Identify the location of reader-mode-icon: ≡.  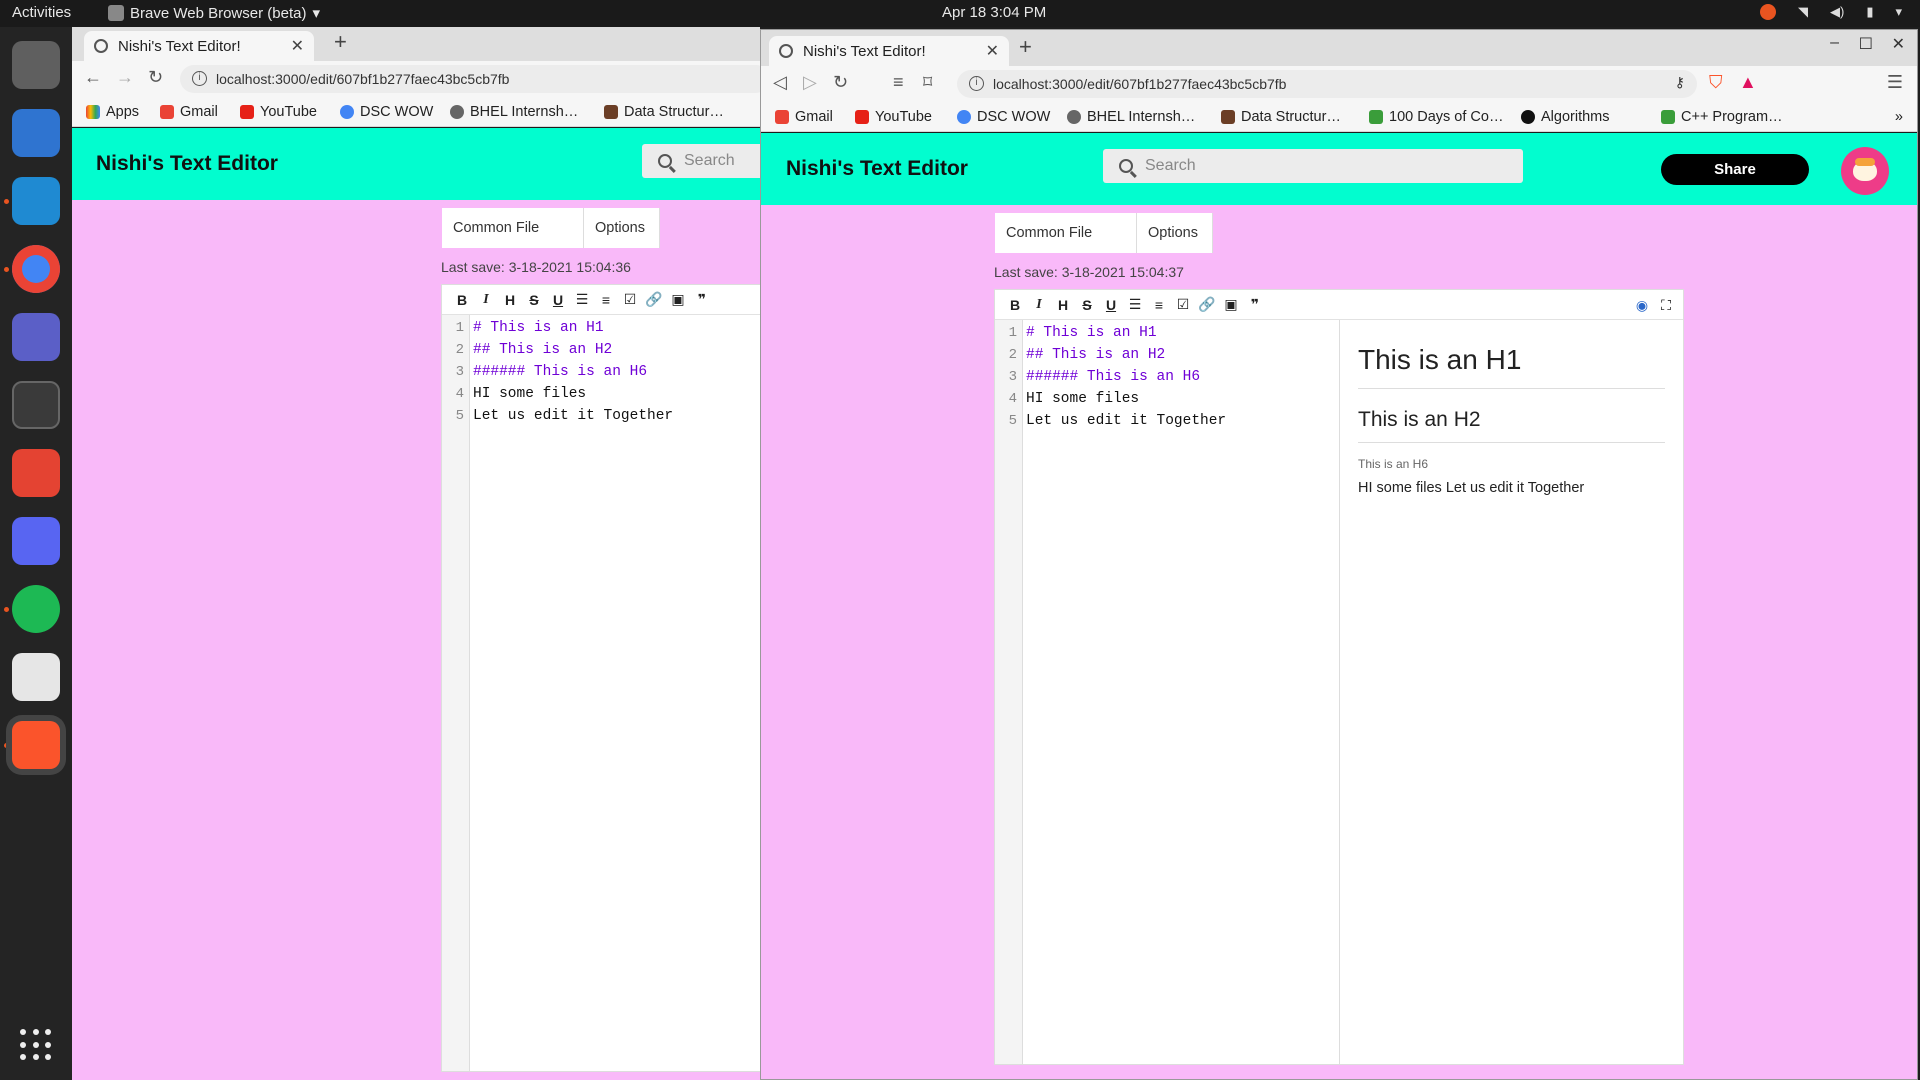
(898, 82).